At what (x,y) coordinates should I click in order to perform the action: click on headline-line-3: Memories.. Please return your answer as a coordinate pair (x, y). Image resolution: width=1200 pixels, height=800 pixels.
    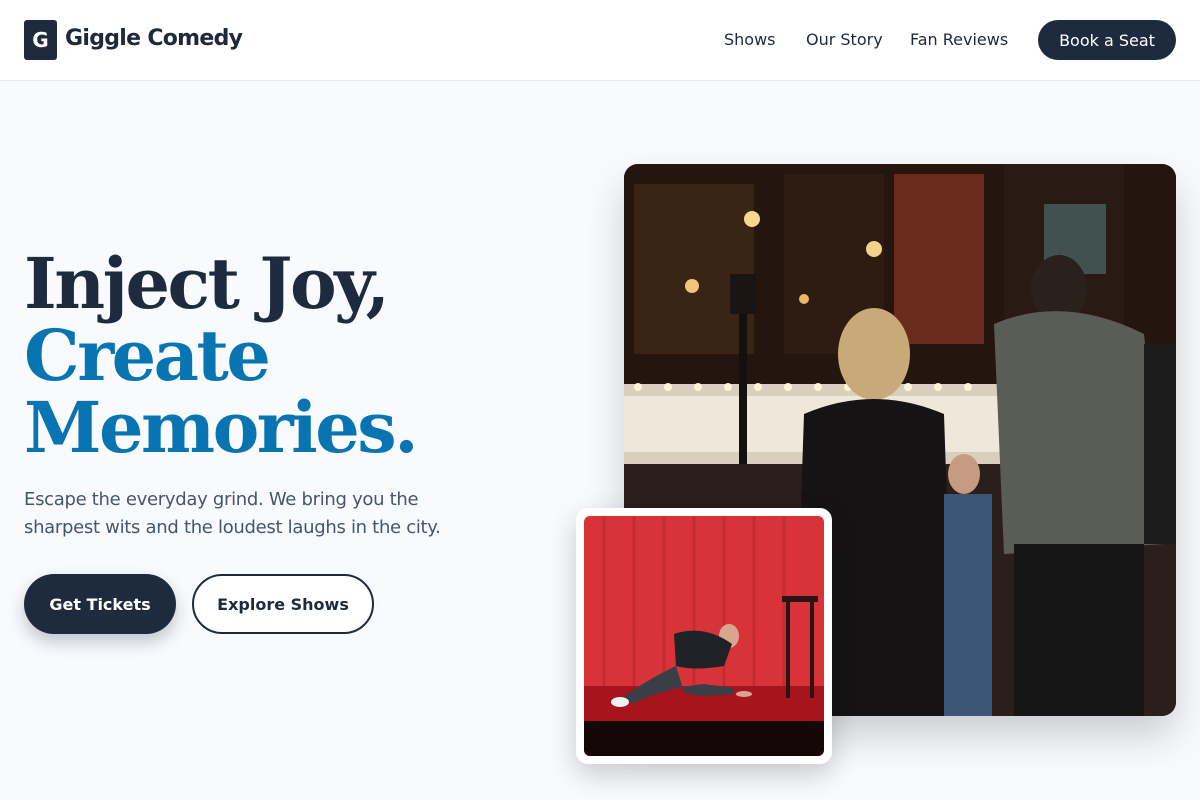
    Looking at the image, I should click on (221, 427).